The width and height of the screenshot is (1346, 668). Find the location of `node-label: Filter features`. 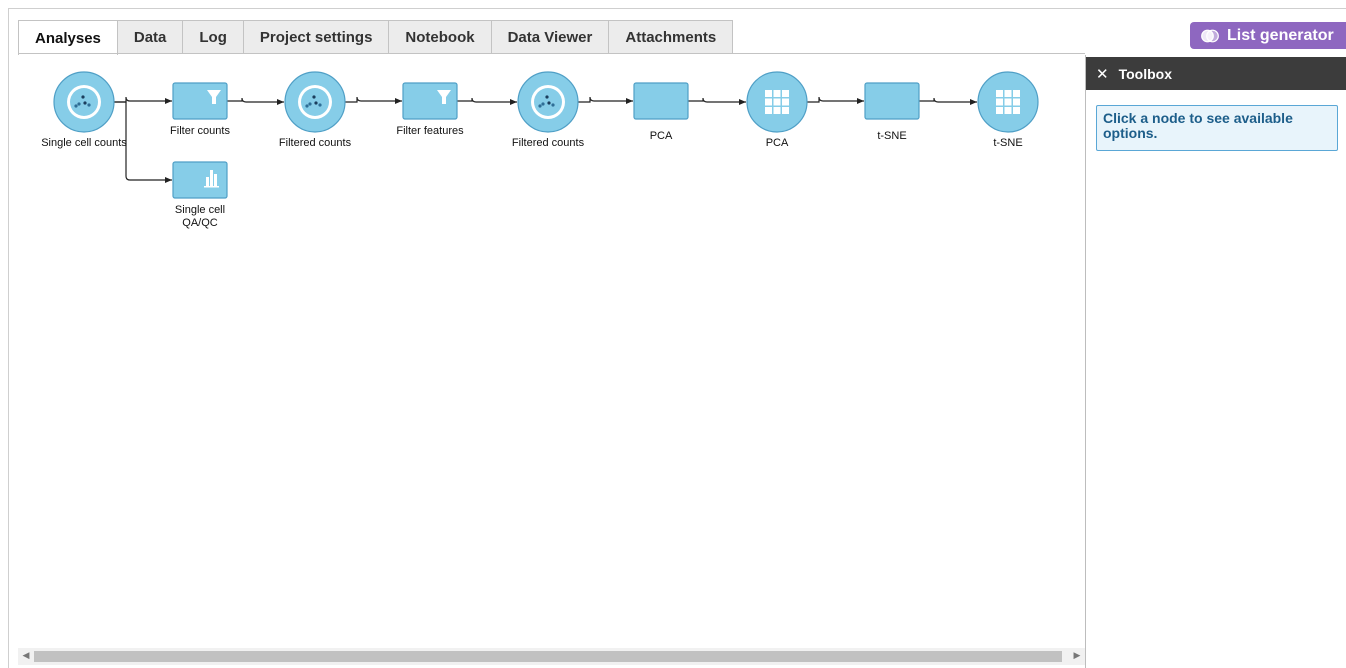

node-label: Filter features is located at coordinates (430, 131).